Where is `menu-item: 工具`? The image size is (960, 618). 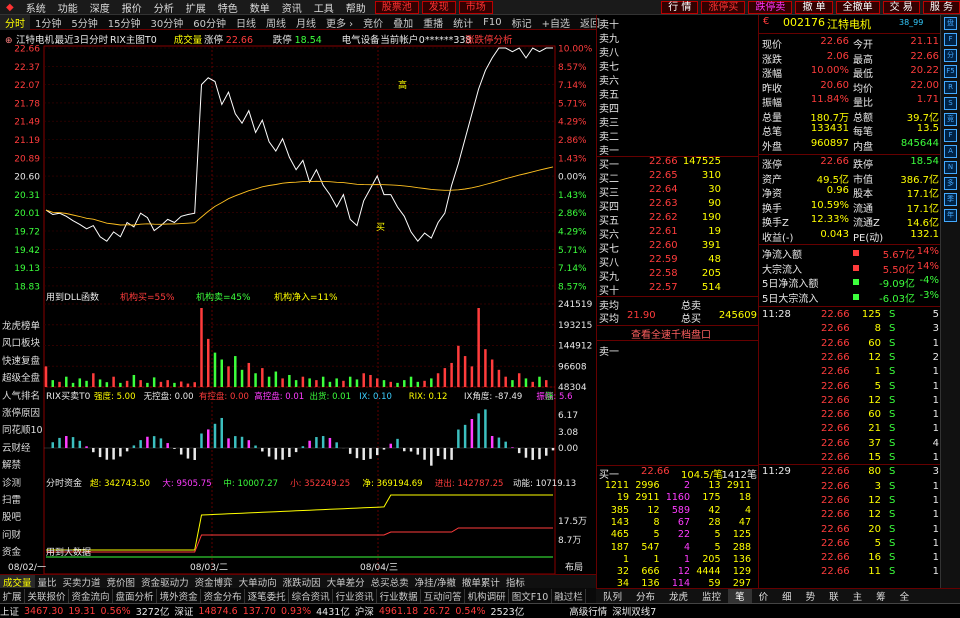
menu-item: 工具 is located at coordinates (324, 7).